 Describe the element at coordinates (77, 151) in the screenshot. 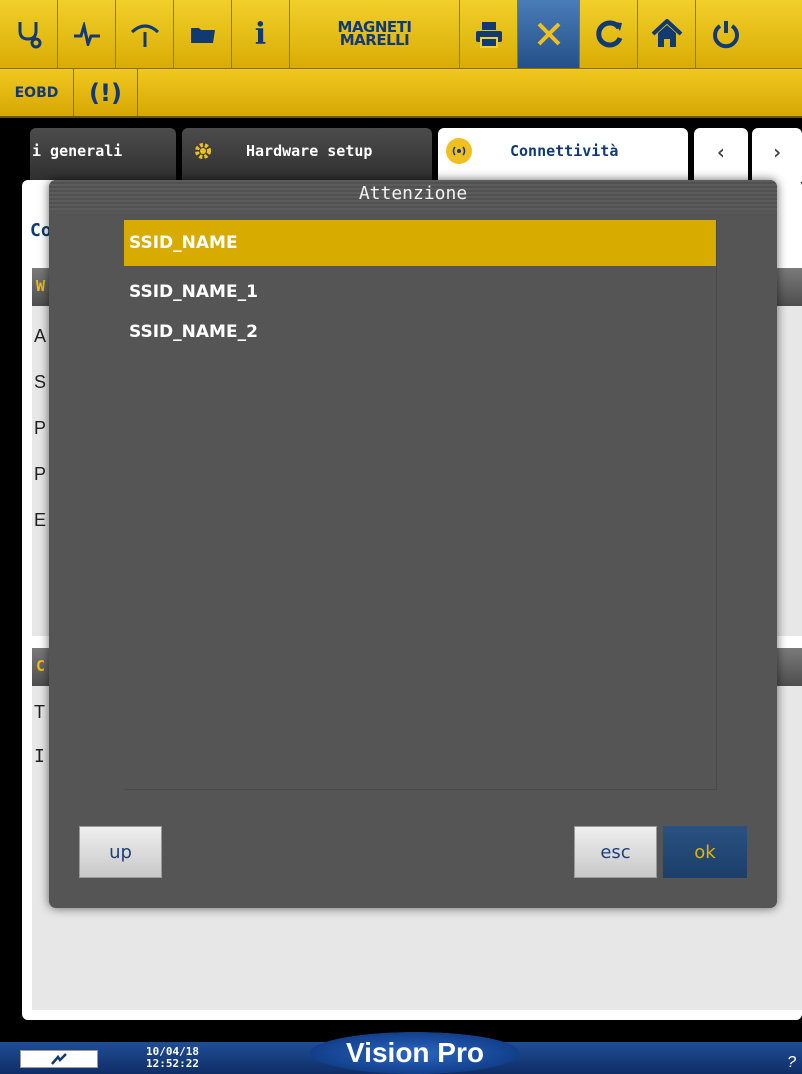

I see `tab-label: i generali` at that location.